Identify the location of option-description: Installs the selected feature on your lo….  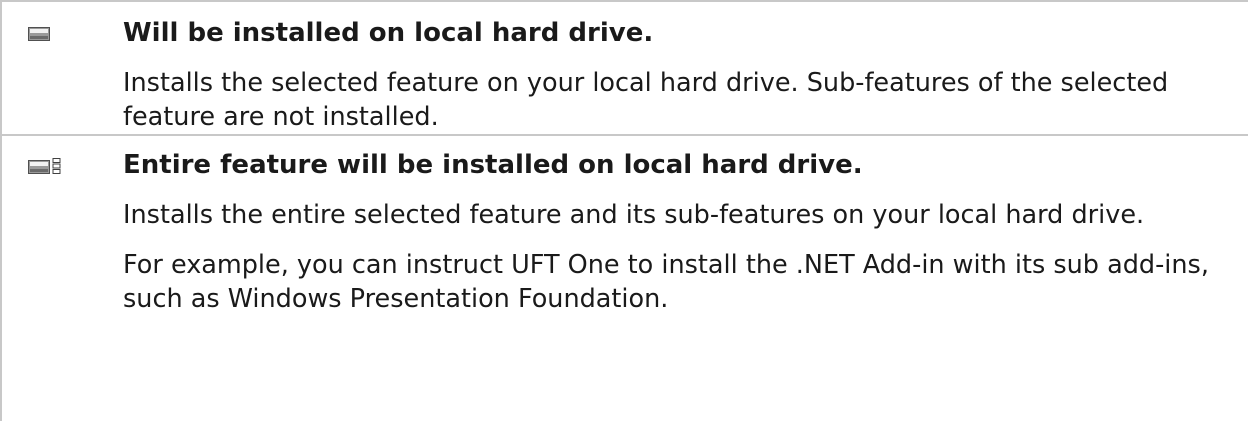
(646, 100).